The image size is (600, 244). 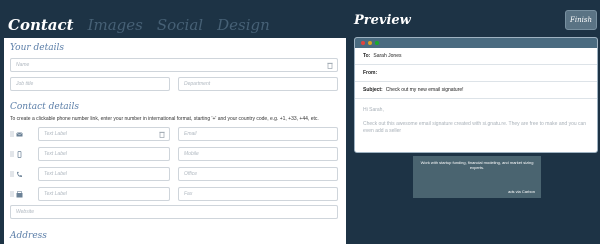 I want to click on fax-field: Fax, so click(x=258, y=194).